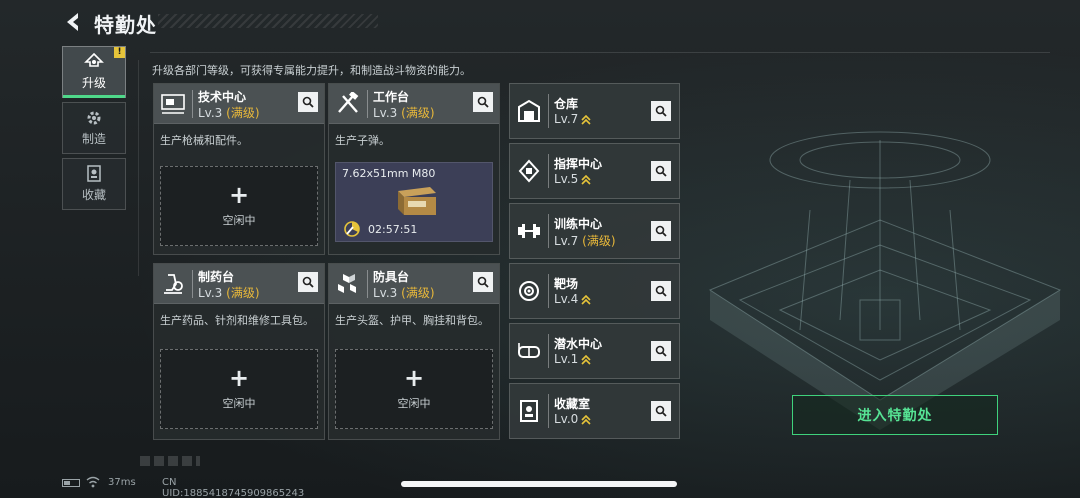 The height and width of the screenshot is (498, 1080). Describe the element at coordinates (600, 52) in the screenshot. I see `header-divider` at that location.